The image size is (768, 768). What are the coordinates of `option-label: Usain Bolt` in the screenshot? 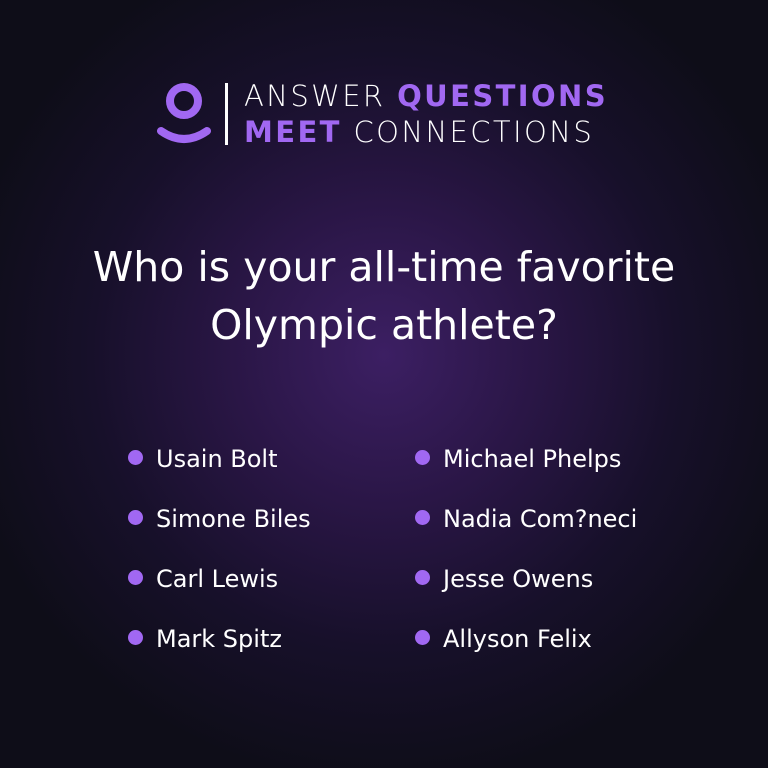 It's located at (217, 459).